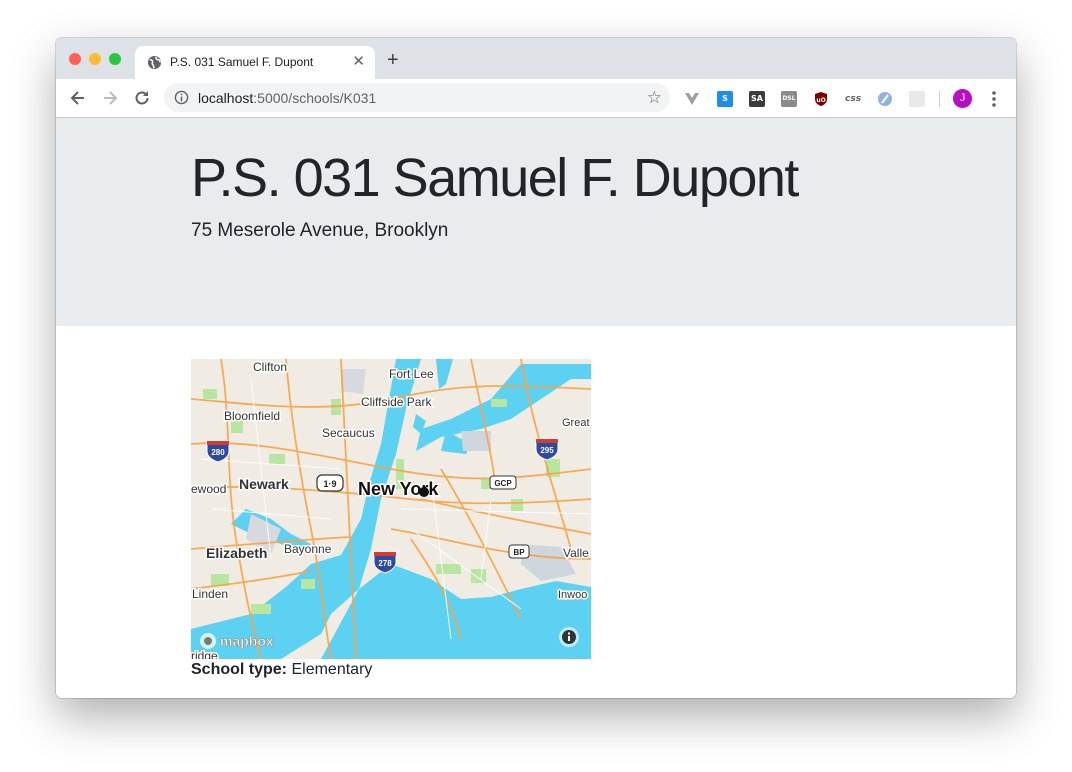 The width and height of the screenshot is (1072, 772). Describe the element at coordinates (270, 367) in the screenshot. I see `map-label-clifton: Clifton` at that location.